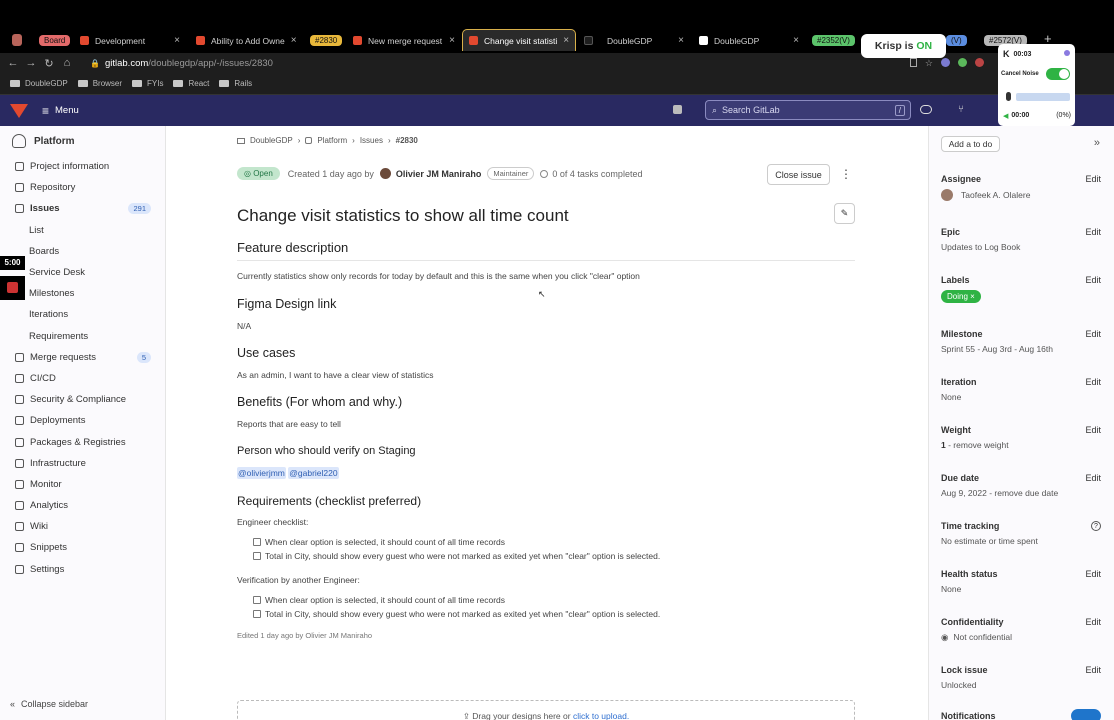  I want to click on sidebar-item-wiki: Wiki, so click(82, 526).